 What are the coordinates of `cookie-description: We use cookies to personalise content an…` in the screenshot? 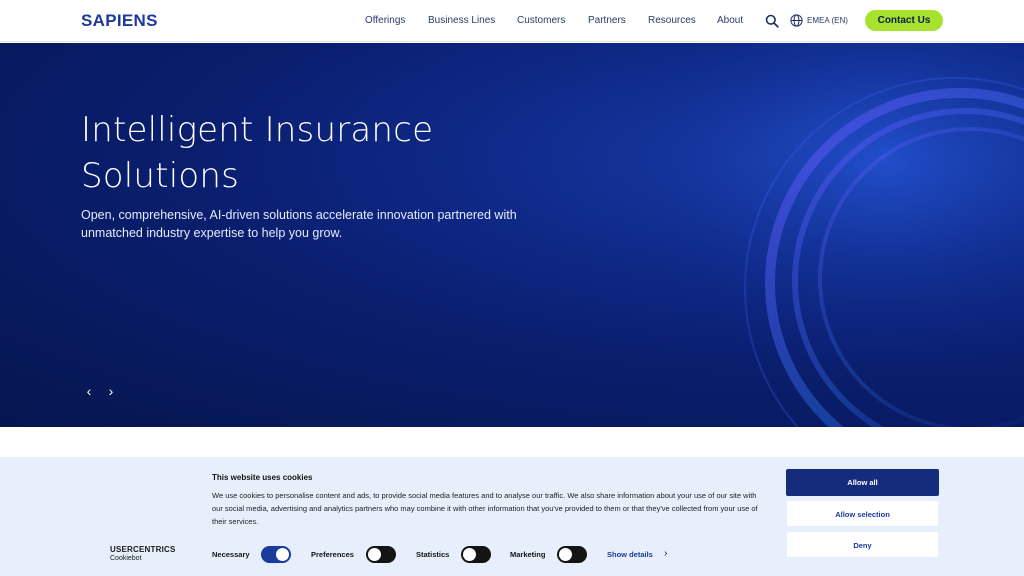 It's located at (485, 508).